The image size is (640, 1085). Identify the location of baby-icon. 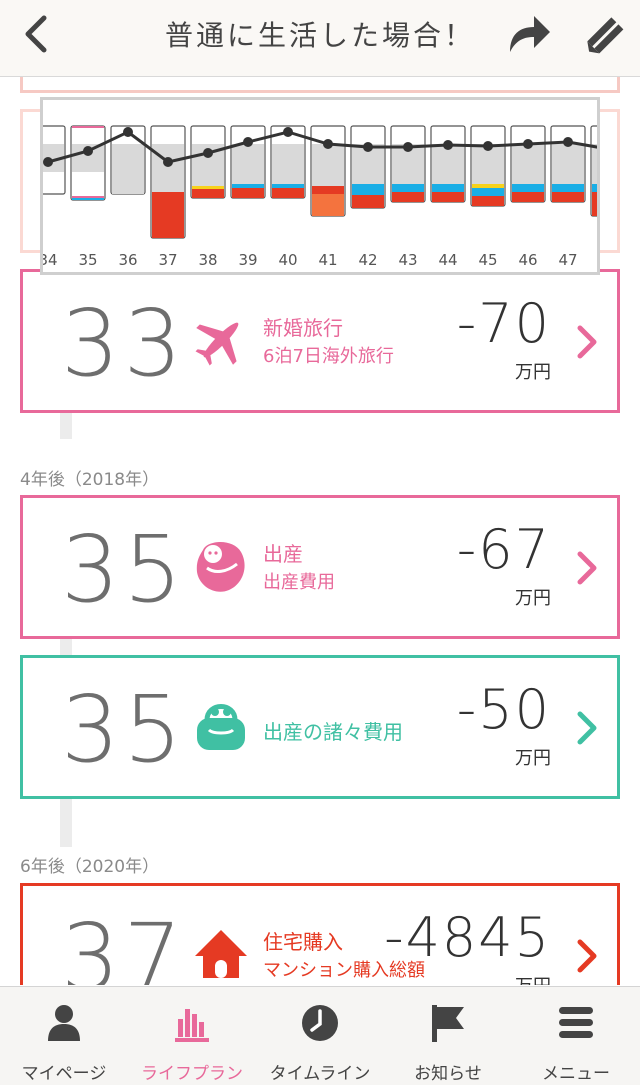
(220, 567).